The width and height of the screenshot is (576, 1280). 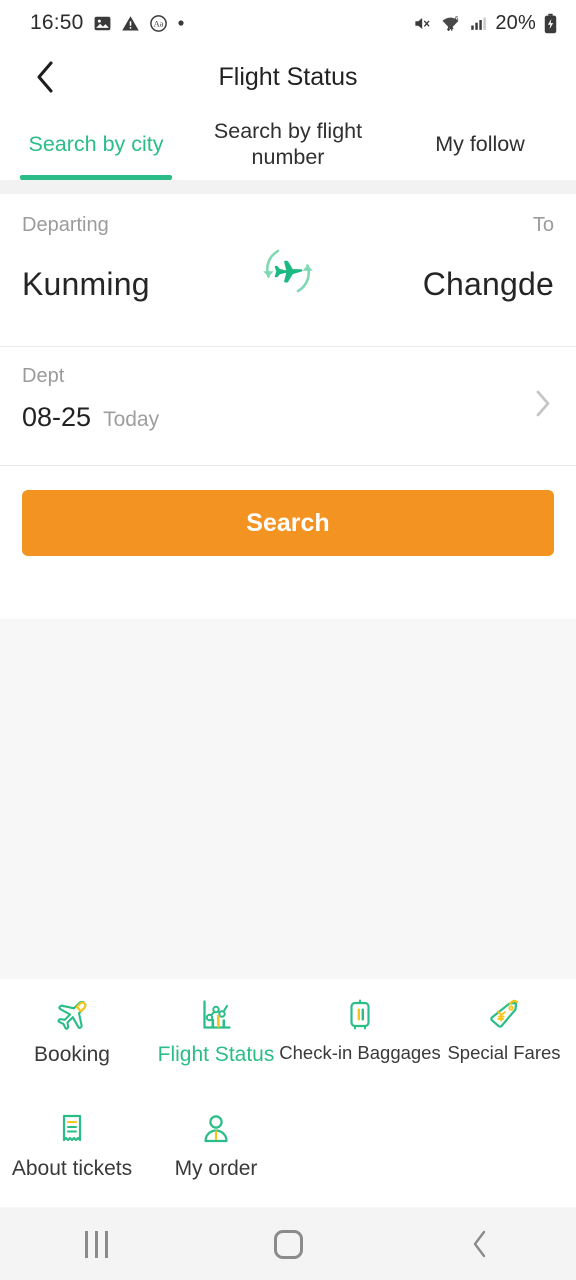 I want to click on dot-icon, so click(x=180, y=23).